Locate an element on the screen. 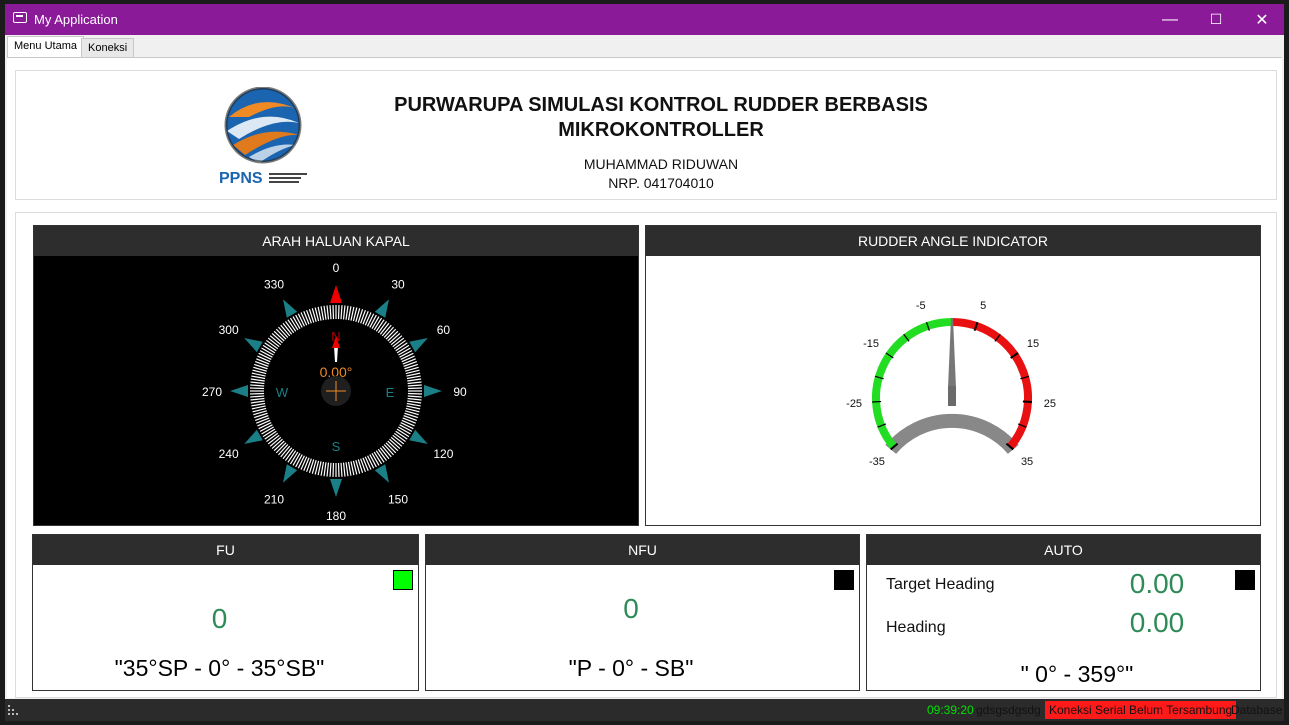 The width and height of the screenshot is (1289, 725). window-title: My Application is located at coordinates (76, 19).